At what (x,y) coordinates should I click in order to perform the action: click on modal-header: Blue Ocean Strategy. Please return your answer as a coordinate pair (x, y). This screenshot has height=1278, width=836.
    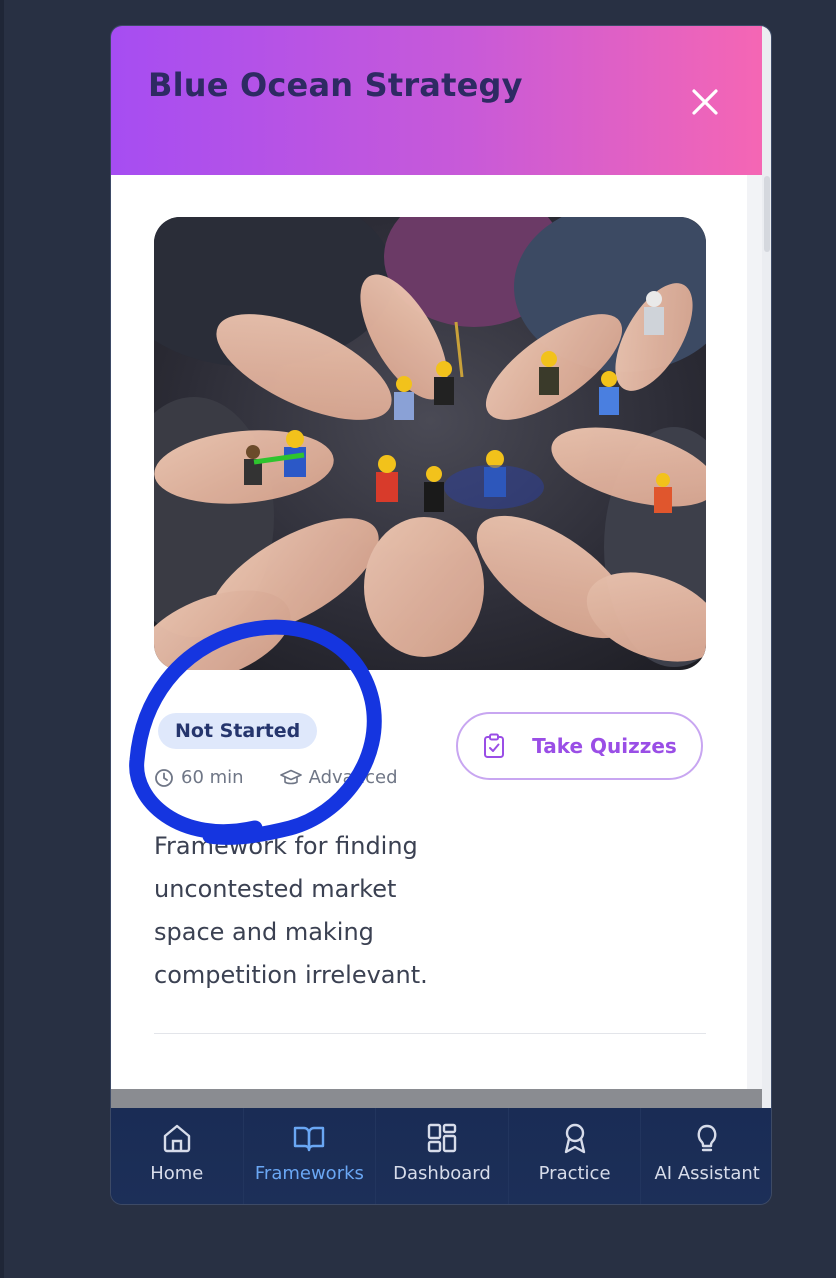
    Looking at the image, I should click on (436, 100).